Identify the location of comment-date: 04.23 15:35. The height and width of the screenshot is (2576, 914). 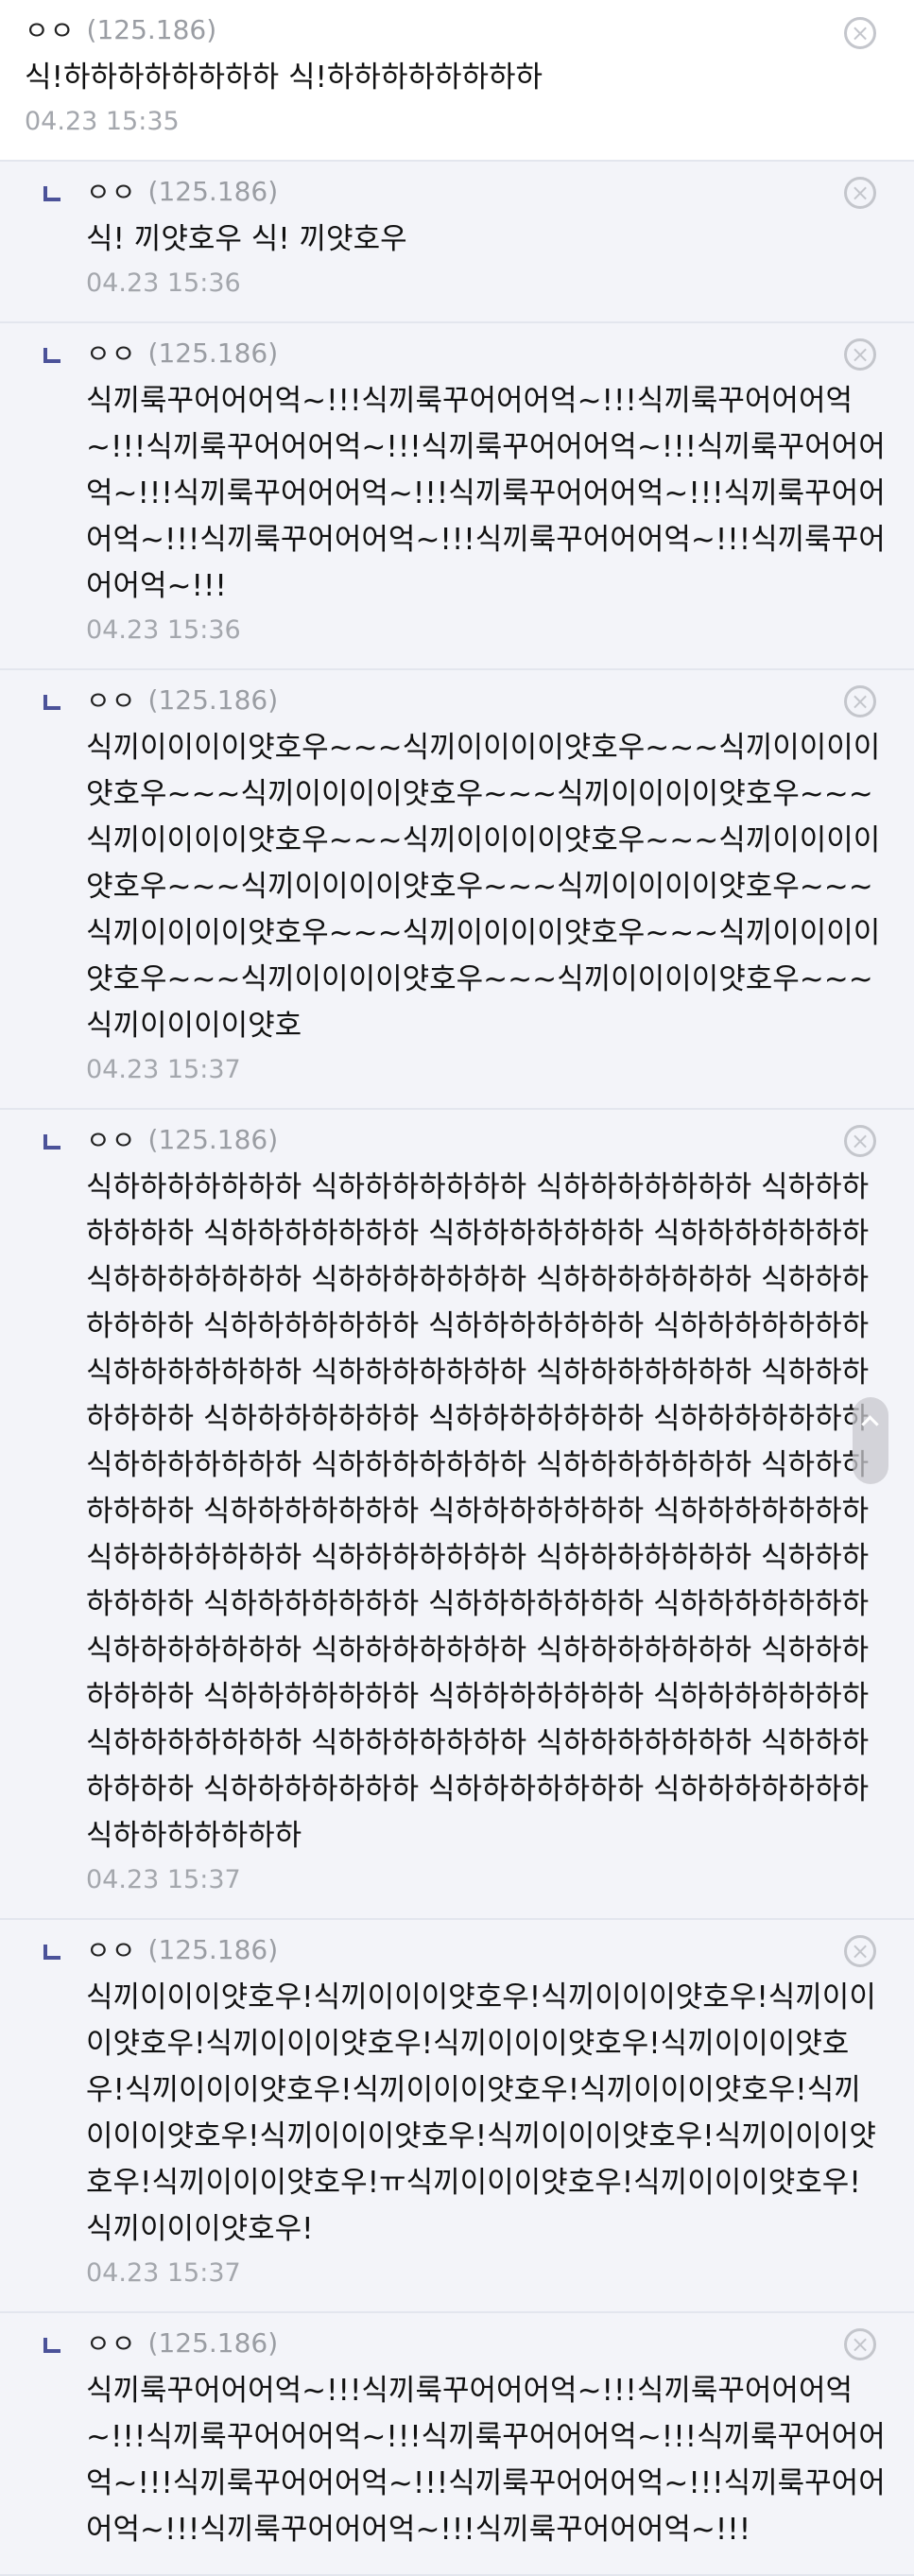
(103, 121).